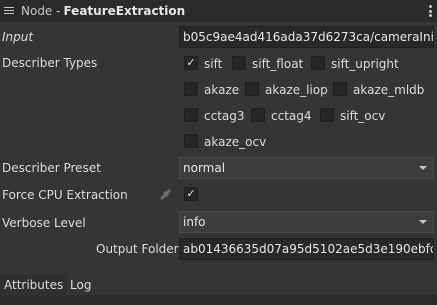 This screenshot has height=305, width=437. I want to click on bottom-strip, so click(218, 300).